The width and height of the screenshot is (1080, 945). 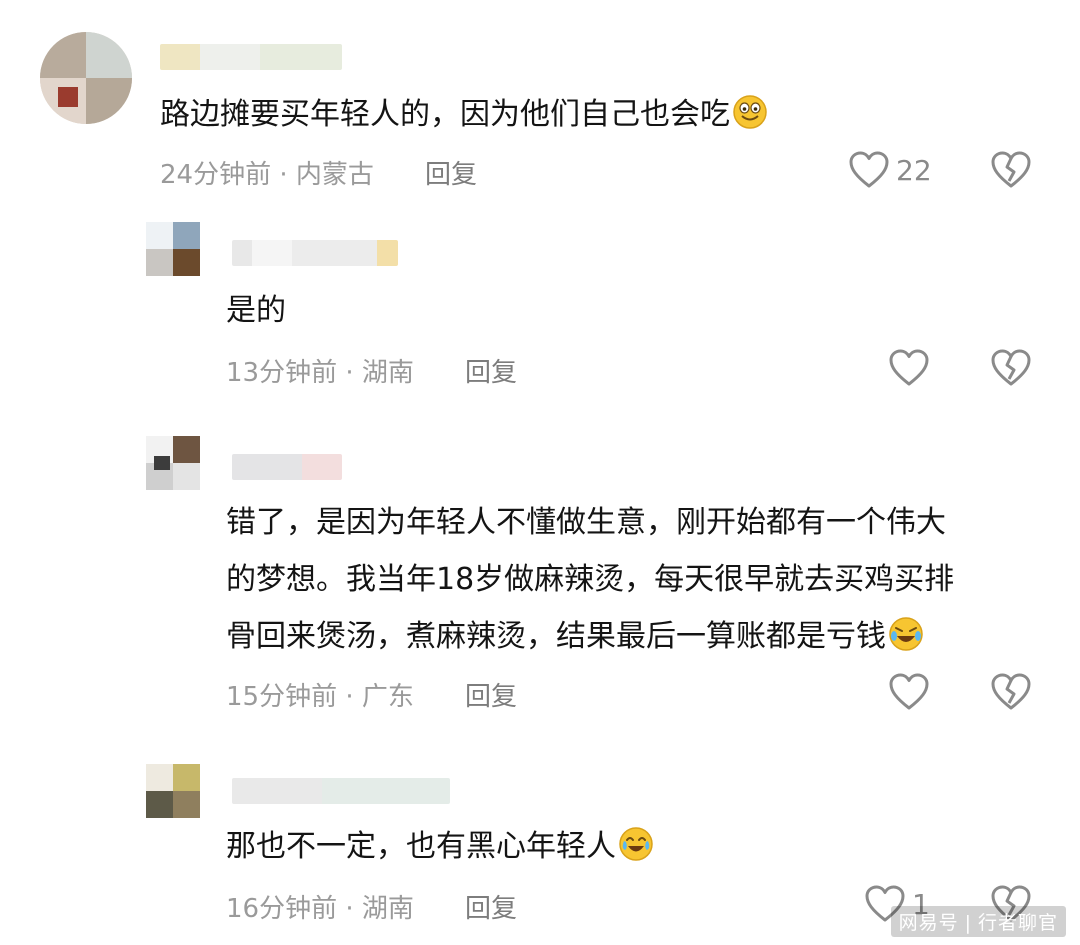 I want to click on like-button: 22, so click(x=890, y=170).